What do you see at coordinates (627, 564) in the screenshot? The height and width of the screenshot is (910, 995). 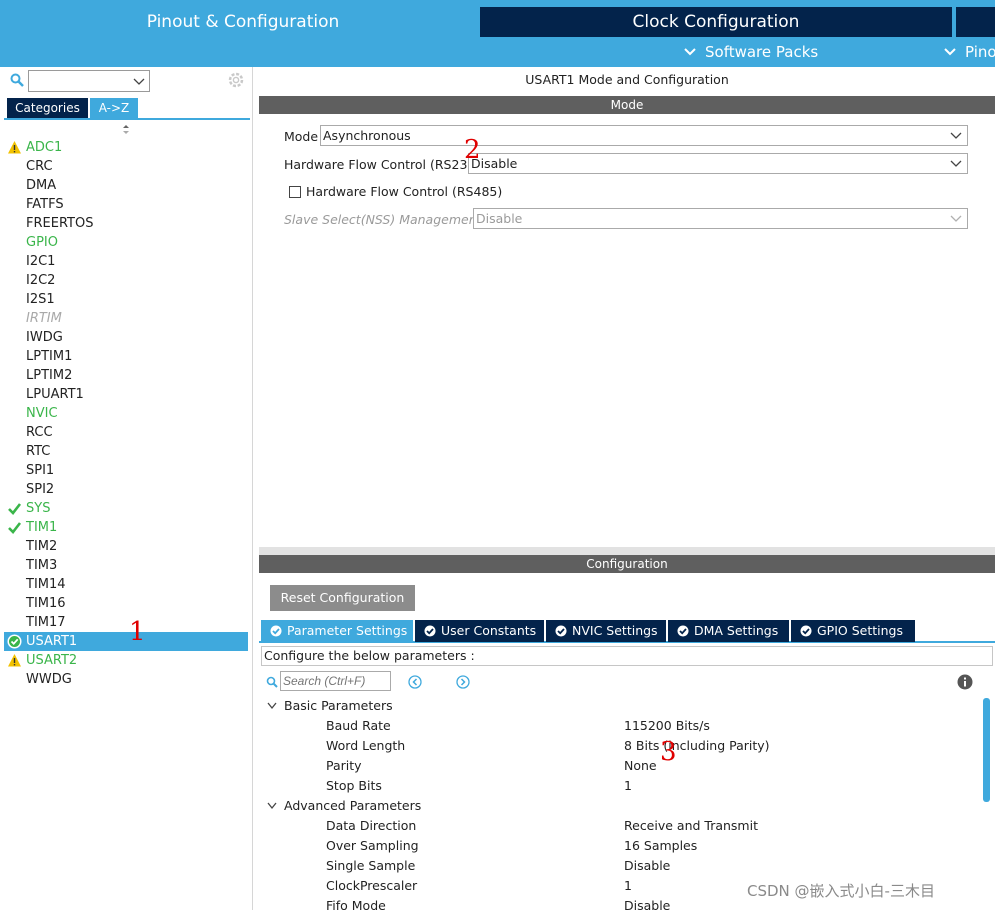 I see `configuration-section-header: Configuration` at bounding box center [627, 564].